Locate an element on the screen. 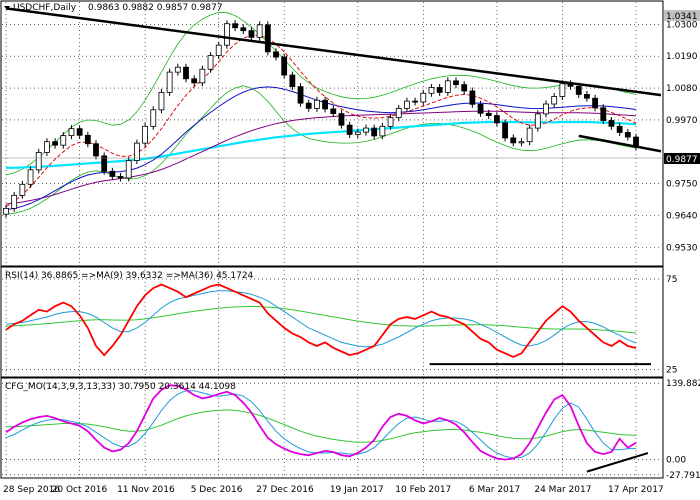  time-axis-label: 24 Mar 2017 is located at coordinates (562, 490).